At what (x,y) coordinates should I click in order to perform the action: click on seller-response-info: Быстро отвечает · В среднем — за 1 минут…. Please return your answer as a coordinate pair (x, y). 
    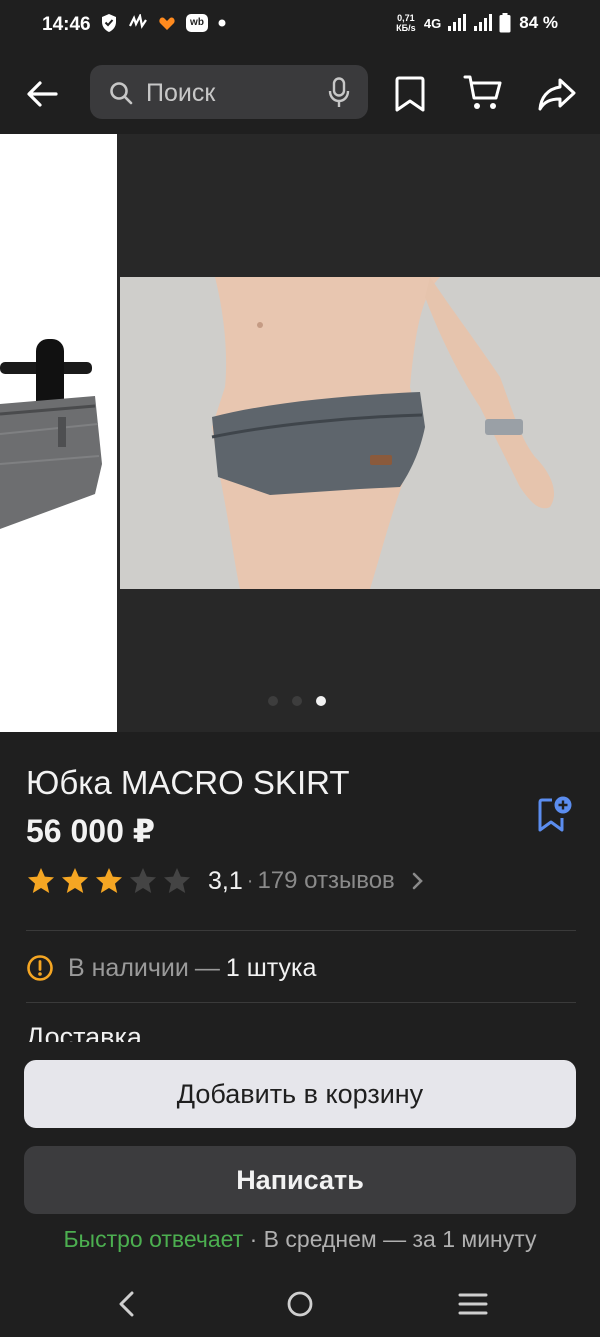
    Looking at the image, I should click on (300, 1239).